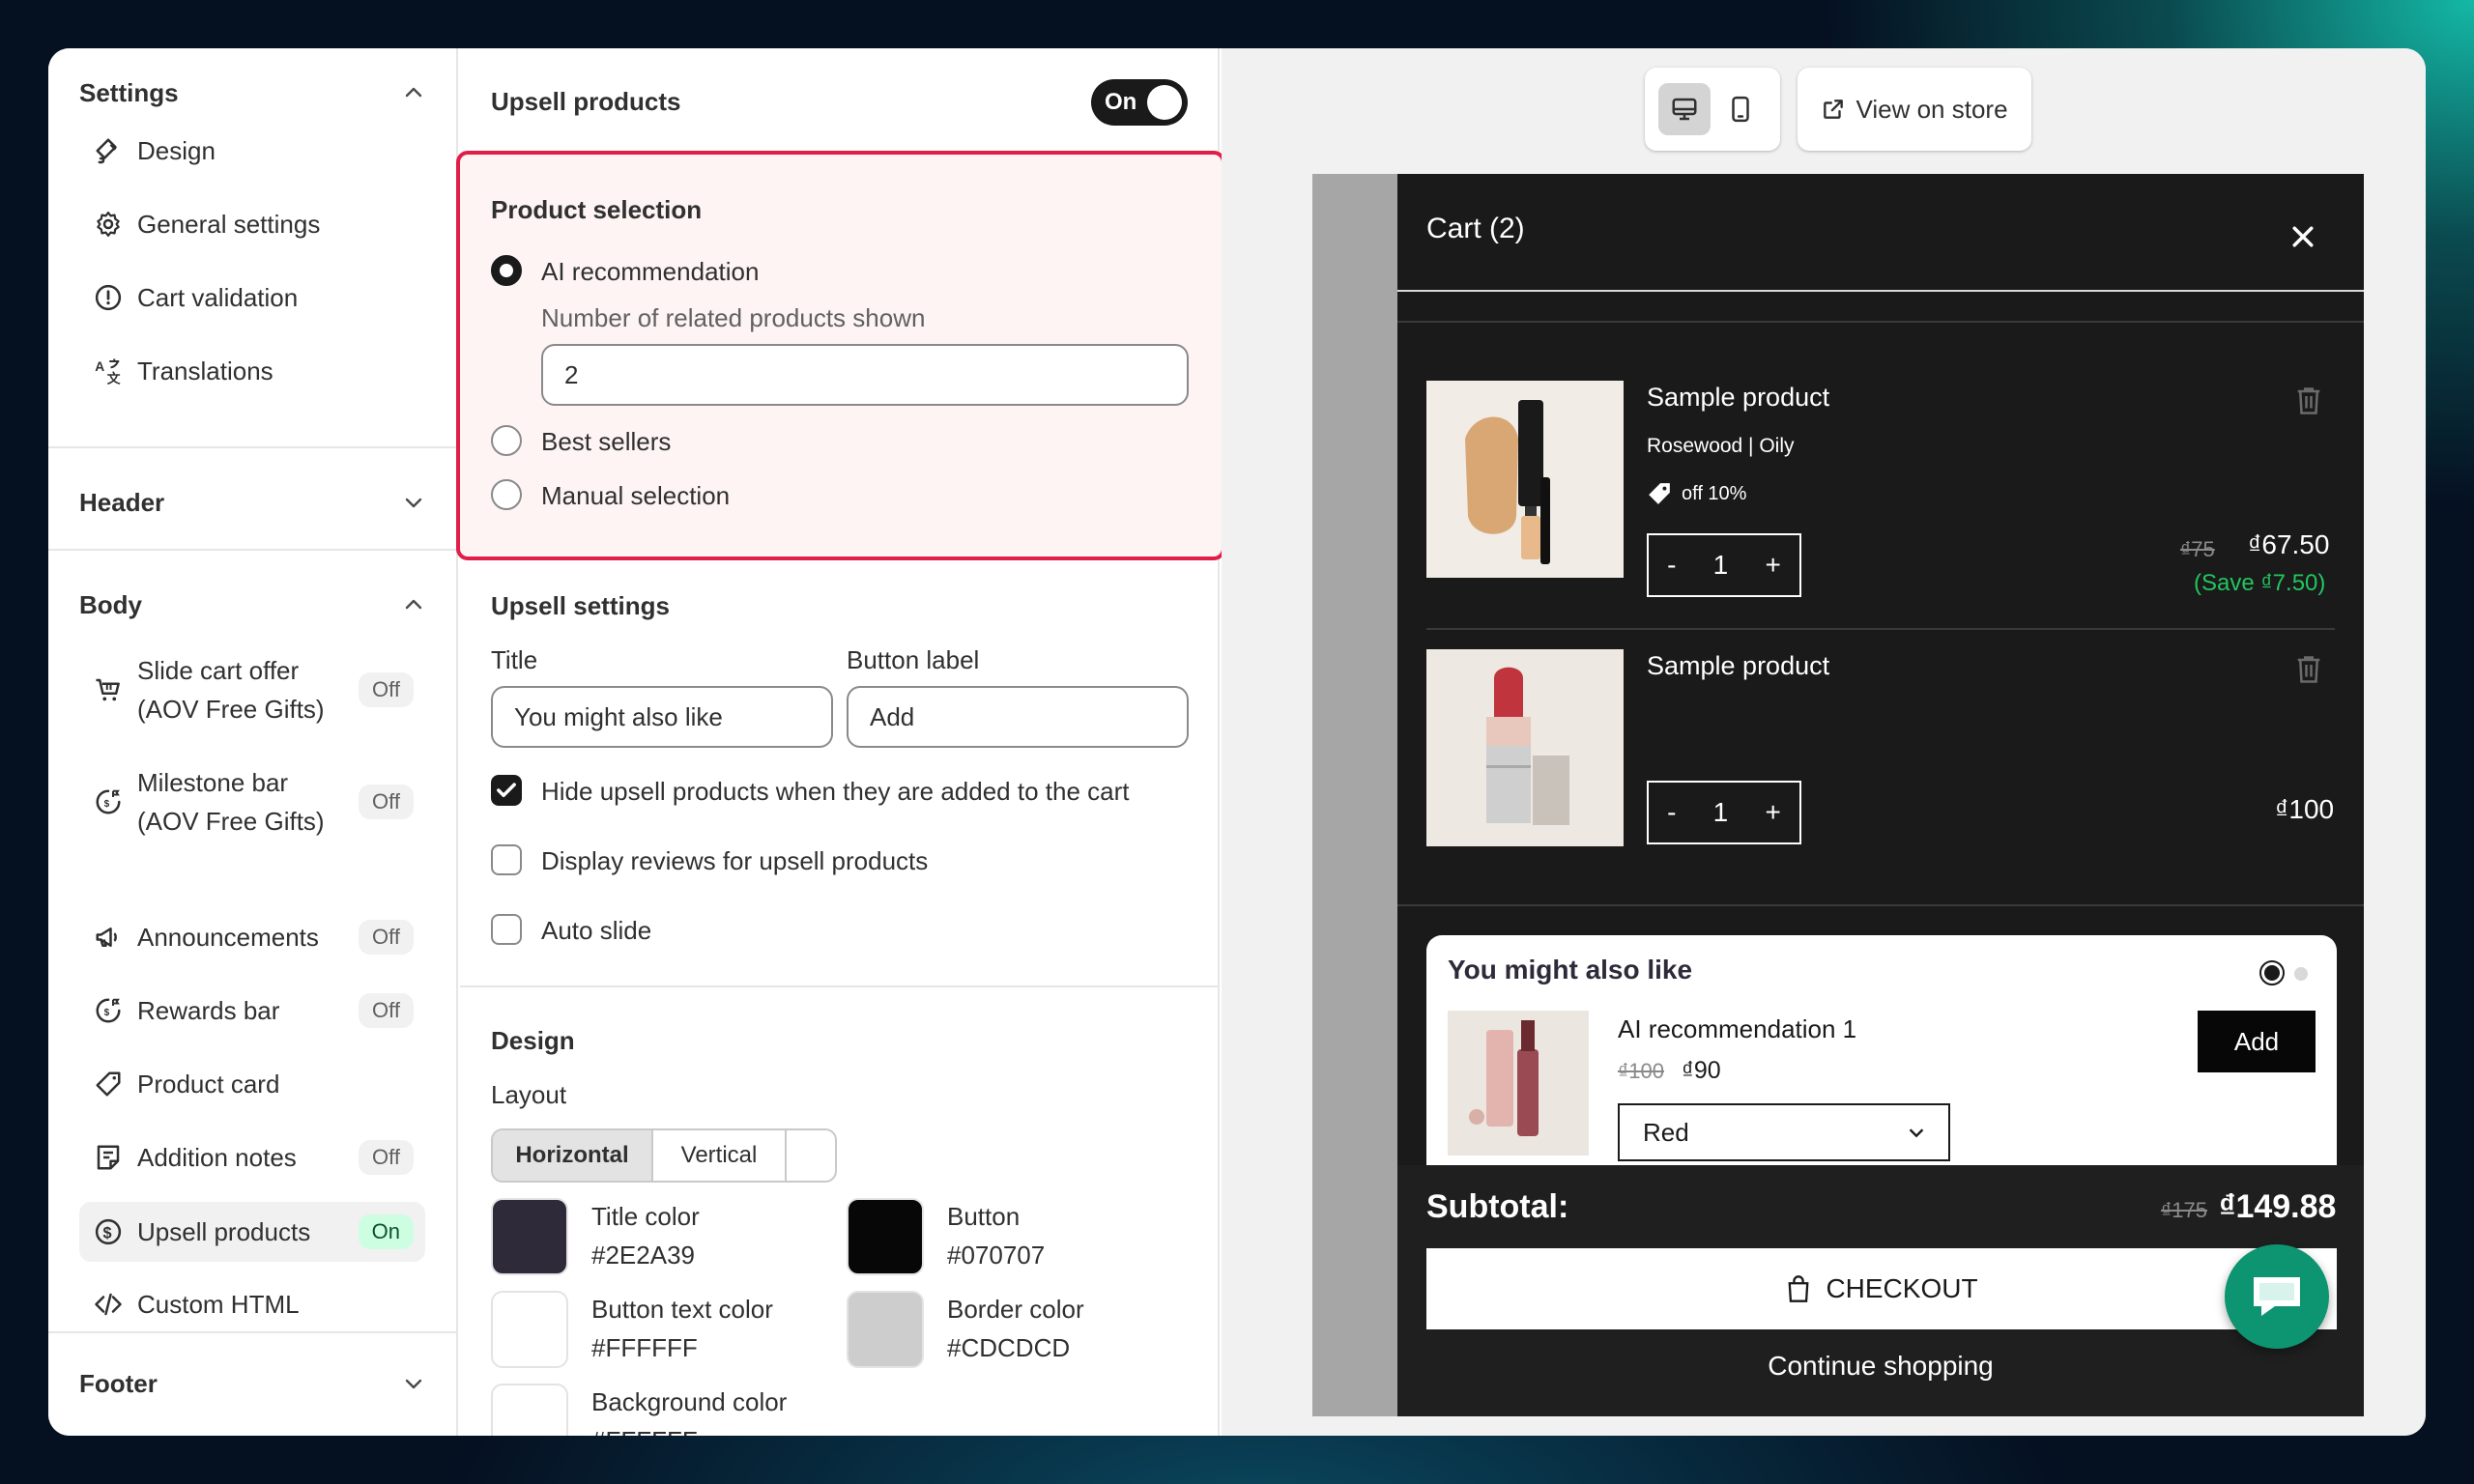 The width and height of the screenshot is (2474, 1484). I want to click on sidebar-item-general-settings: General settings, so click(252, 224).